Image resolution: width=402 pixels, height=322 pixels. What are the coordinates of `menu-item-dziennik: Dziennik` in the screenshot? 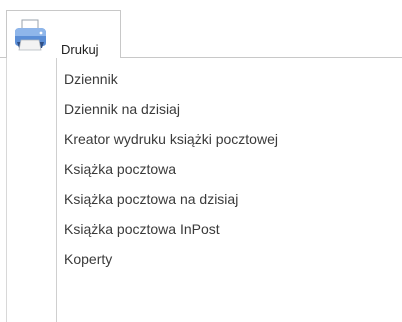 It's located at (229, 79).